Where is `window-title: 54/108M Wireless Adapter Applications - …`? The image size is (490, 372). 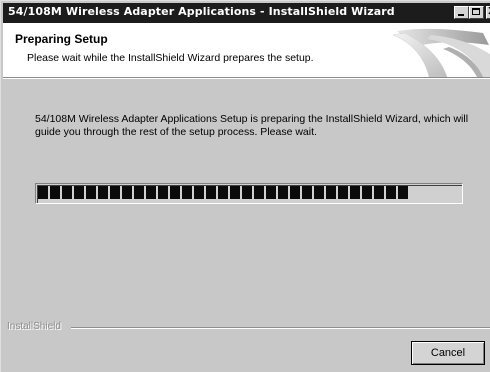 window-title: 54/108M Wireless Adapter Applications - … is located at coordinates (201, 11).